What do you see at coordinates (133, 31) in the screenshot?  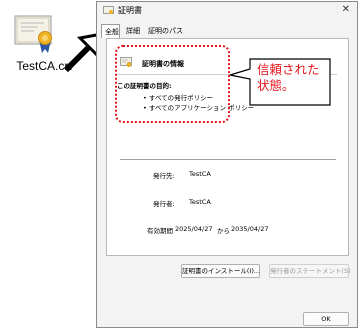 I see `tab-details: 詳細` at bounding box center [133, 31].